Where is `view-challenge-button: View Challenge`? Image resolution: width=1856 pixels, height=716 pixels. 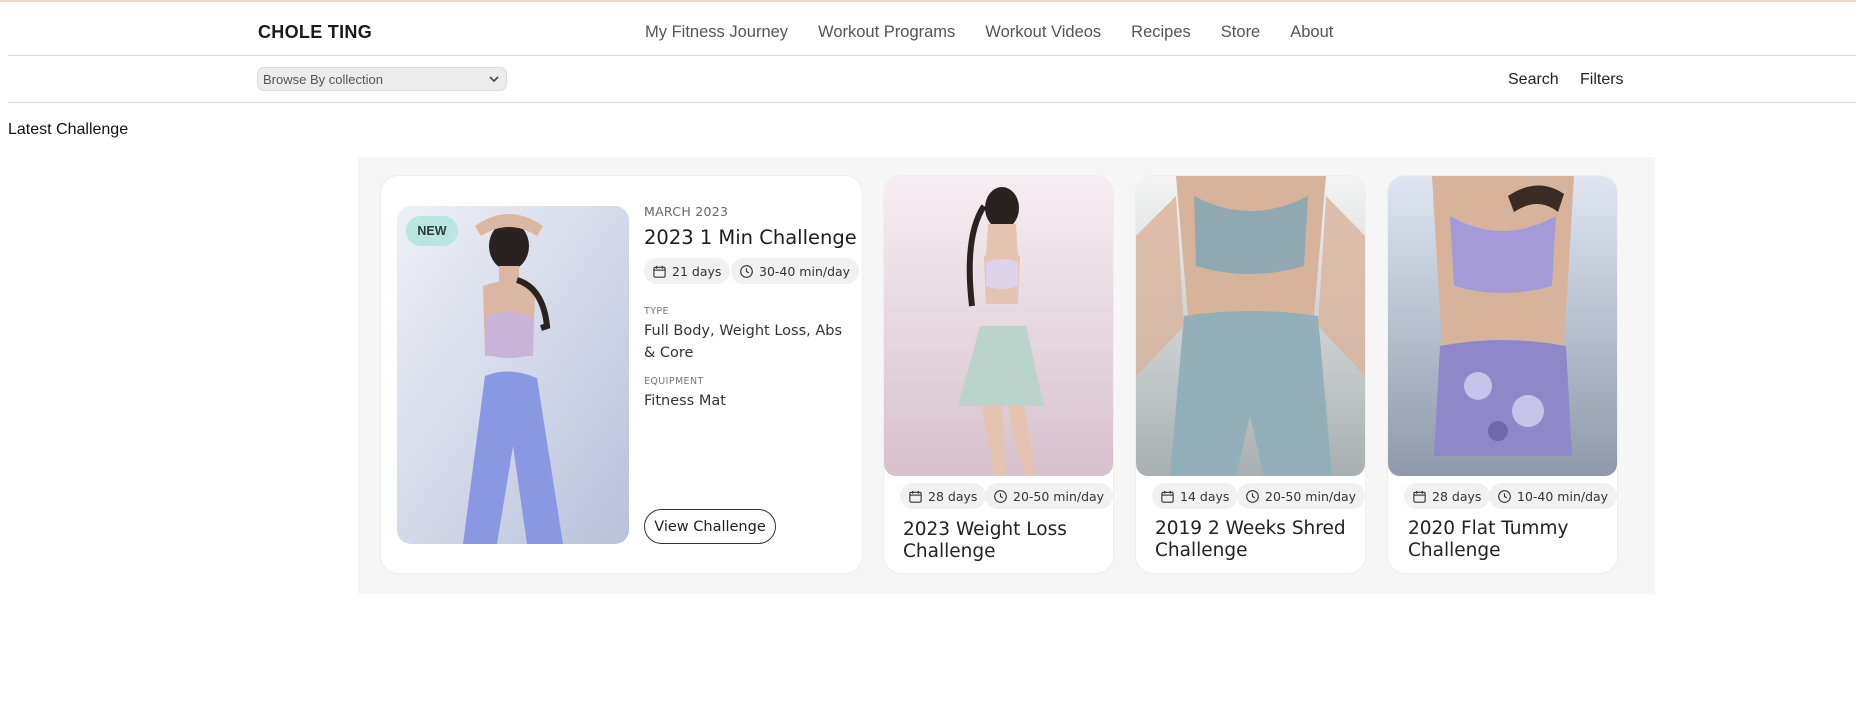 view-challenge-button: View Challenge is located at coordinates (710, 526).